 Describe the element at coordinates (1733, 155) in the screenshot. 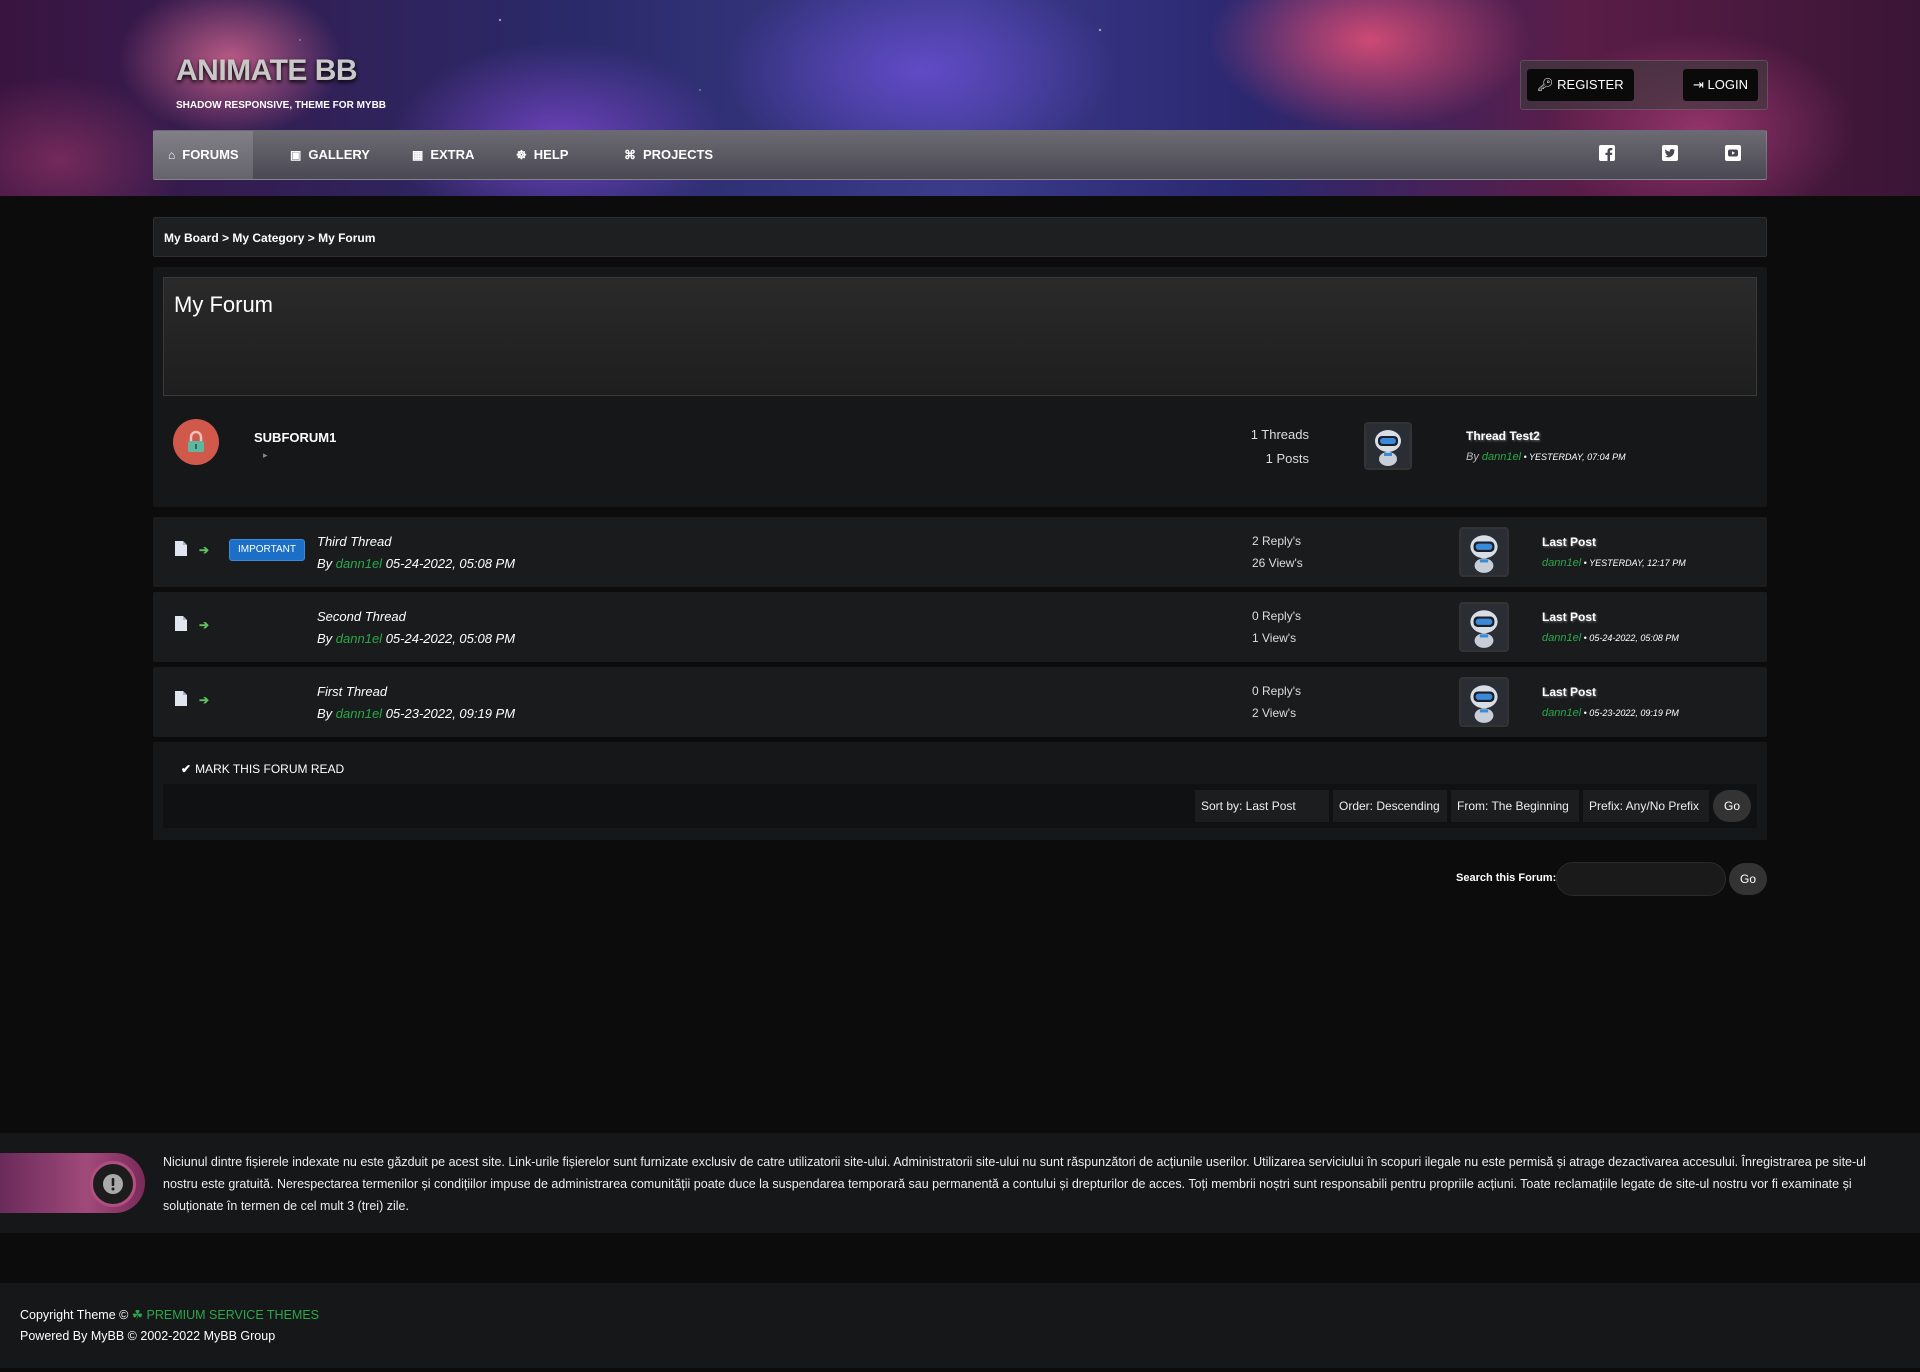

I see `youtube-icon` at that location.